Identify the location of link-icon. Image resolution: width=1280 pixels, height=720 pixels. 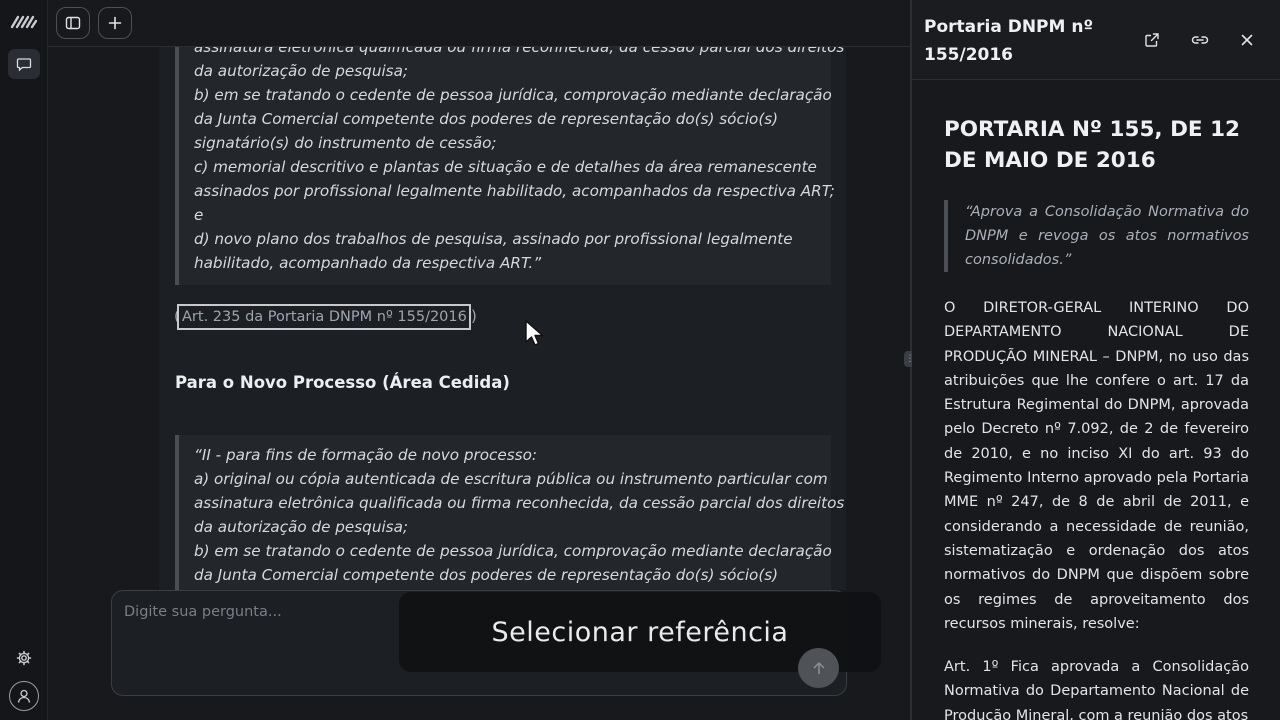
(1200, 40).